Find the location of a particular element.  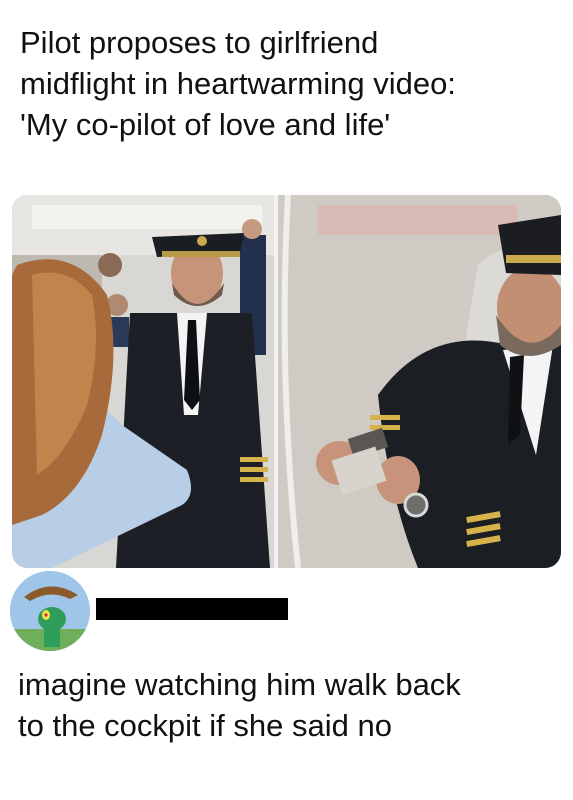

commenter-avatar is located at coordinates (50, 611).